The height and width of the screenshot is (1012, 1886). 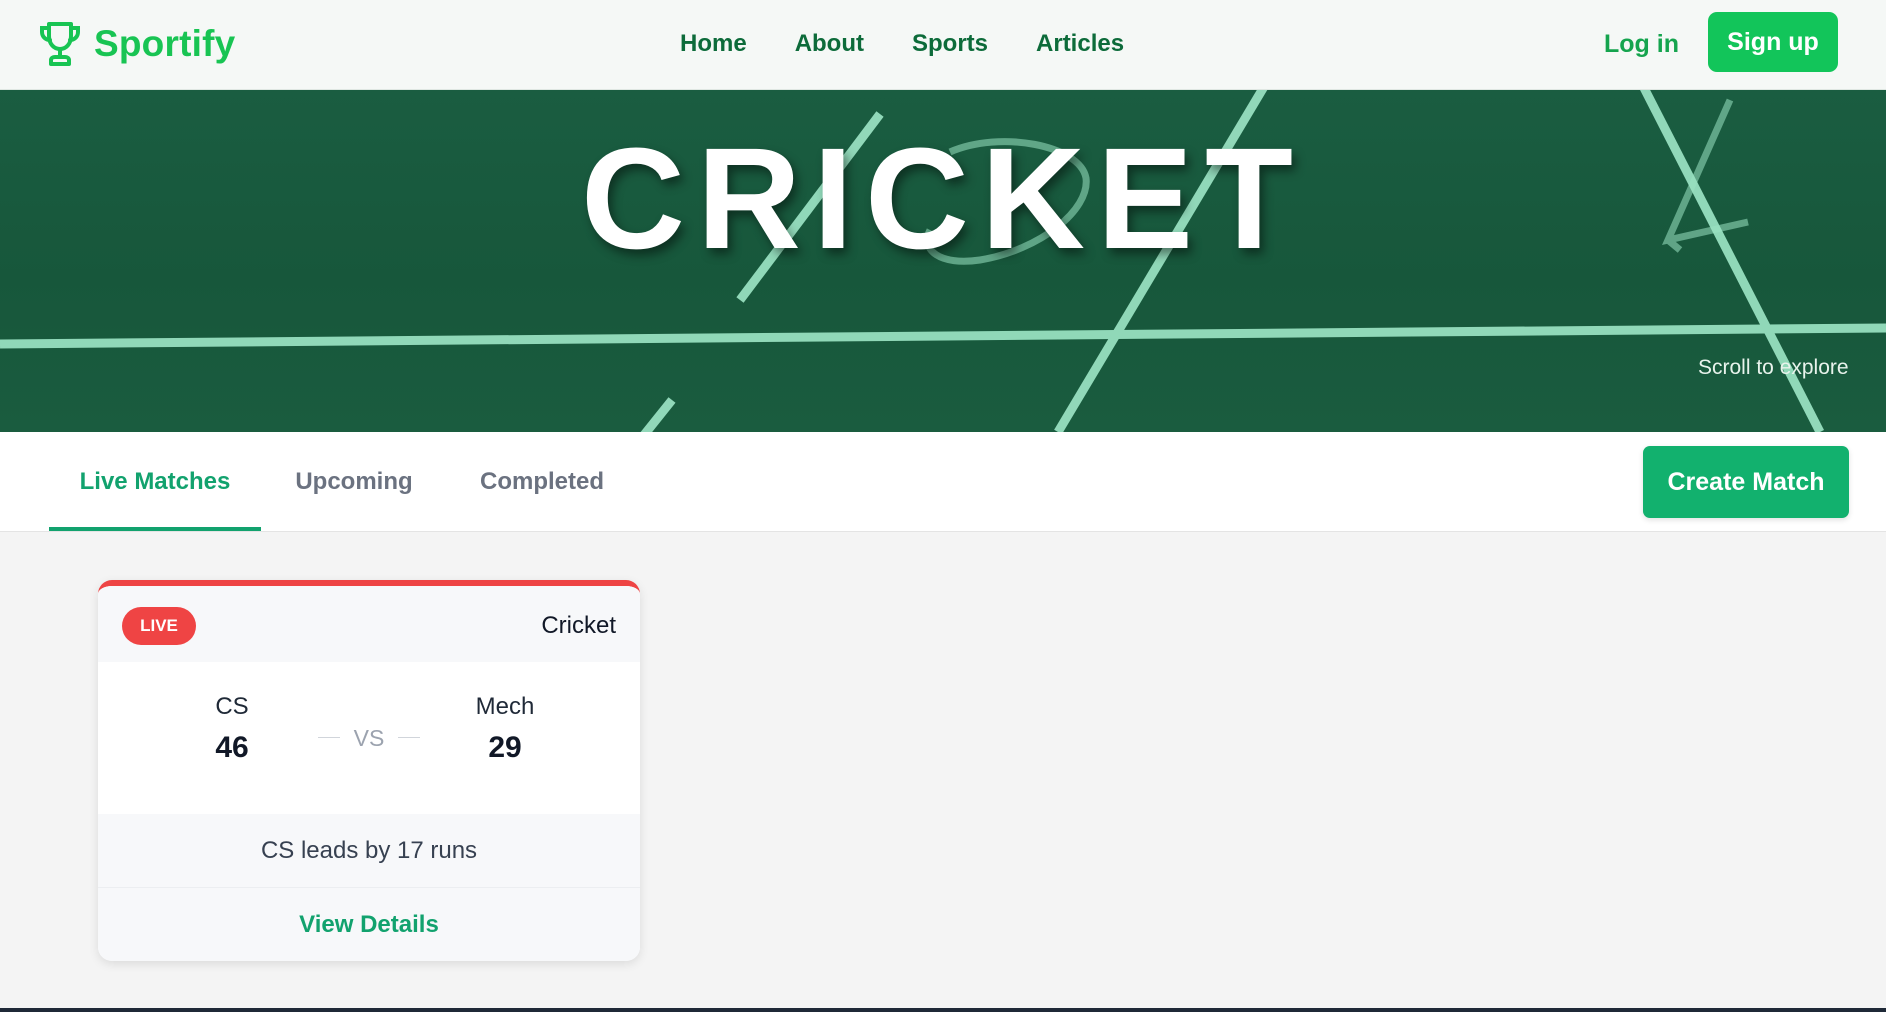 I want to click on match-status: CS leads by 17 runs, so click(x=369, y=851).